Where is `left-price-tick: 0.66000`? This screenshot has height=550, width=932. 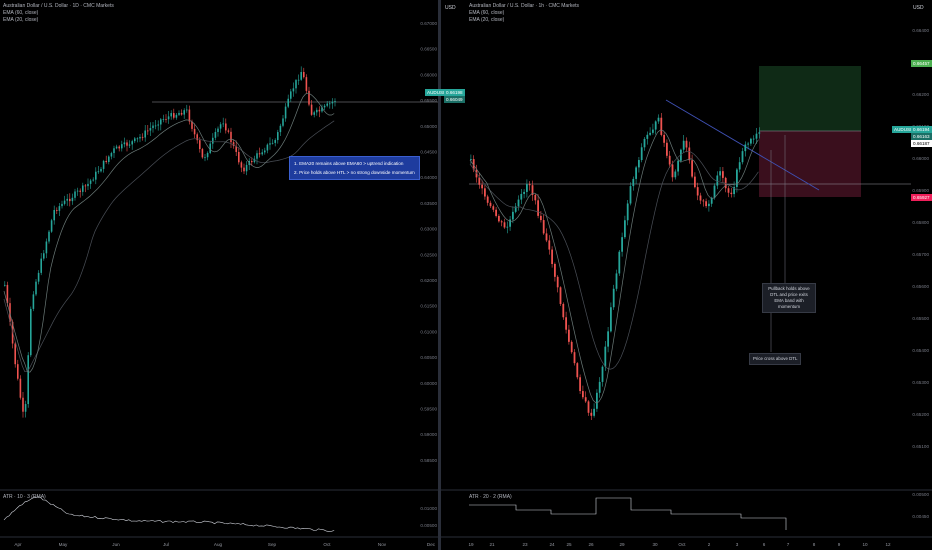 left-price-tick: 0.66000 is located at coordinates (428, 74).